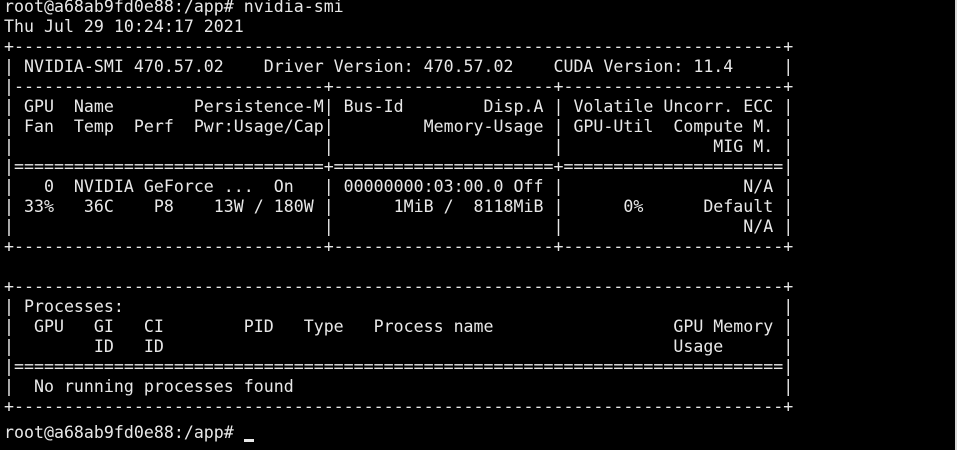 This screenshot has height=450, width=957. What do you see at coordinates (399, 386) in the screenshot?
I see `no-processes-row: | No running processes found |` at bounding box center [399, 386].